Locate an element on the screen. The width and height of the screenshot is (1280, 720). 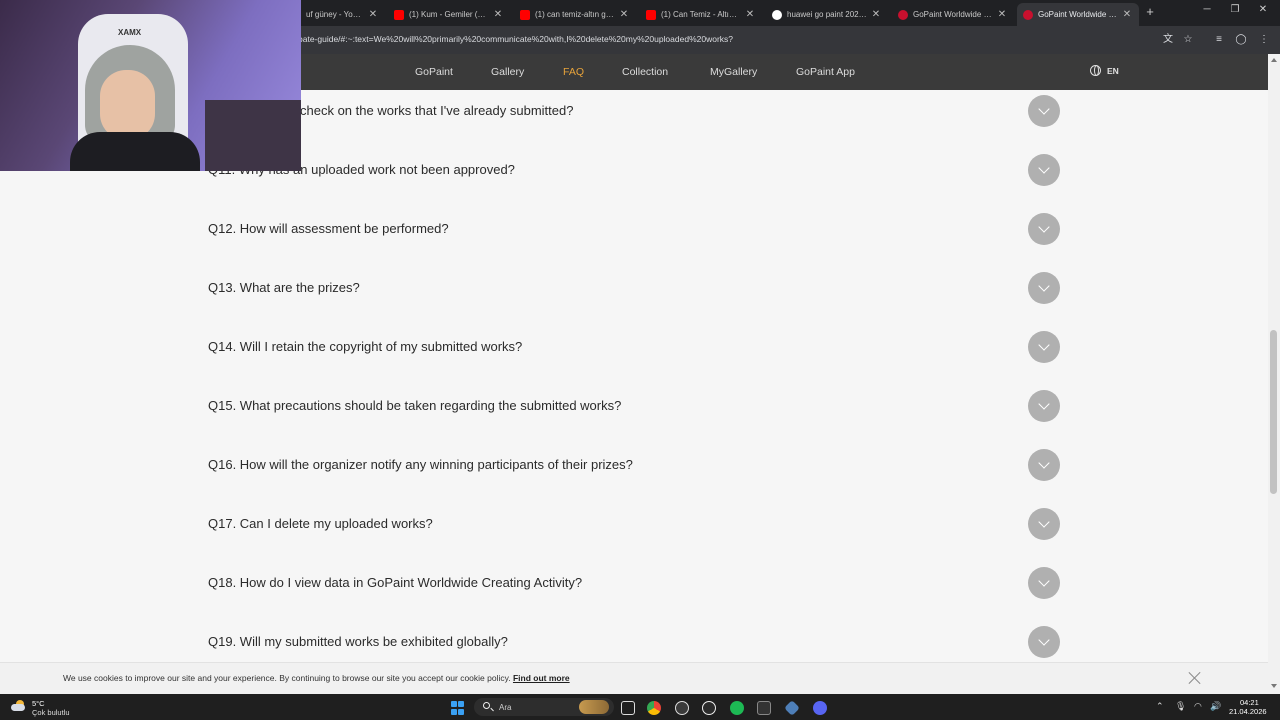
obs-icon is located at coordinates (682, 708).